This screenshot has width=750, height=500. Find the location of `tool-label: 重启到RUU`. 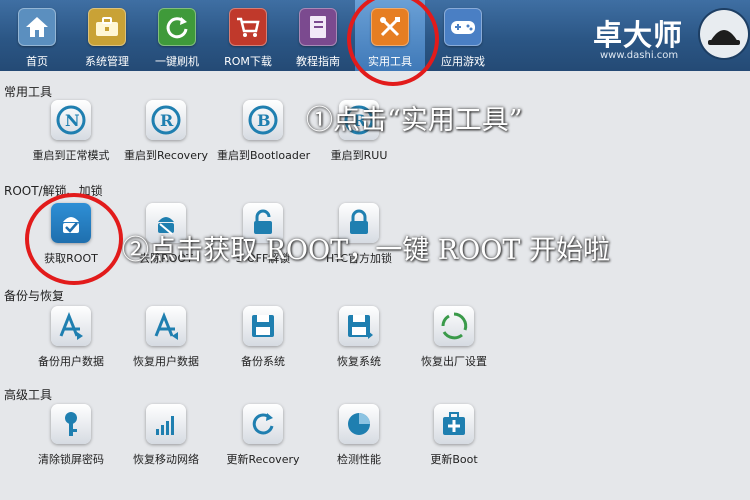

tool-label: 重启到RUU is located at coordinates (359, 155).